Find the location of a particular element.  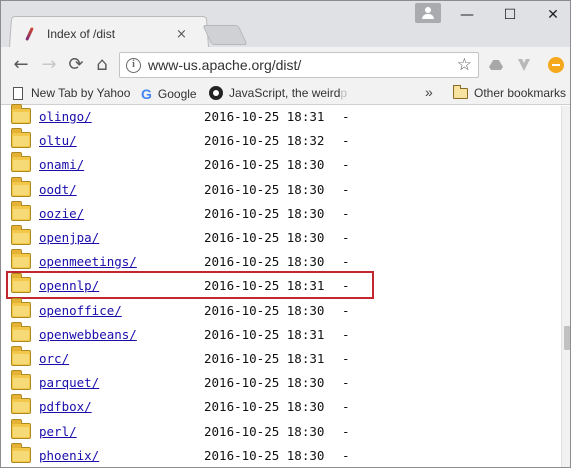

listing-row: openwebbeans/2016-10-25 18:31 - is located at coordinates (281, 334).